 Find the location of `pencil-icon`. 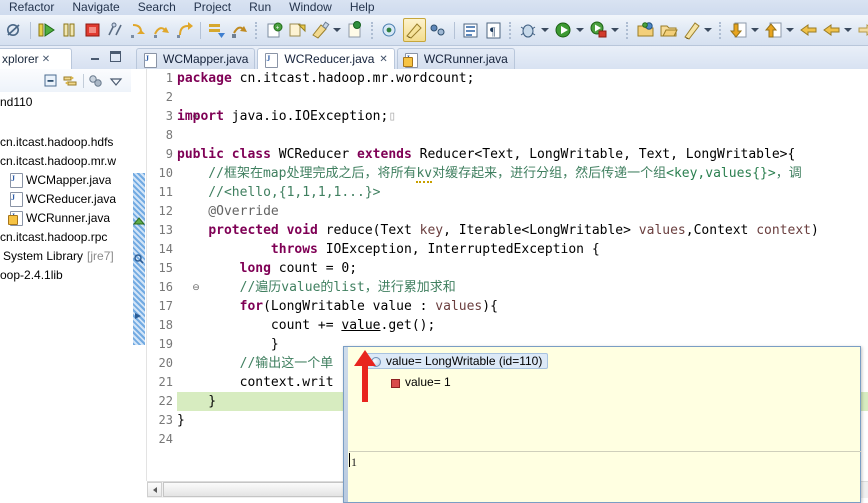

pencil-icon is located at coordinates (691, 30).